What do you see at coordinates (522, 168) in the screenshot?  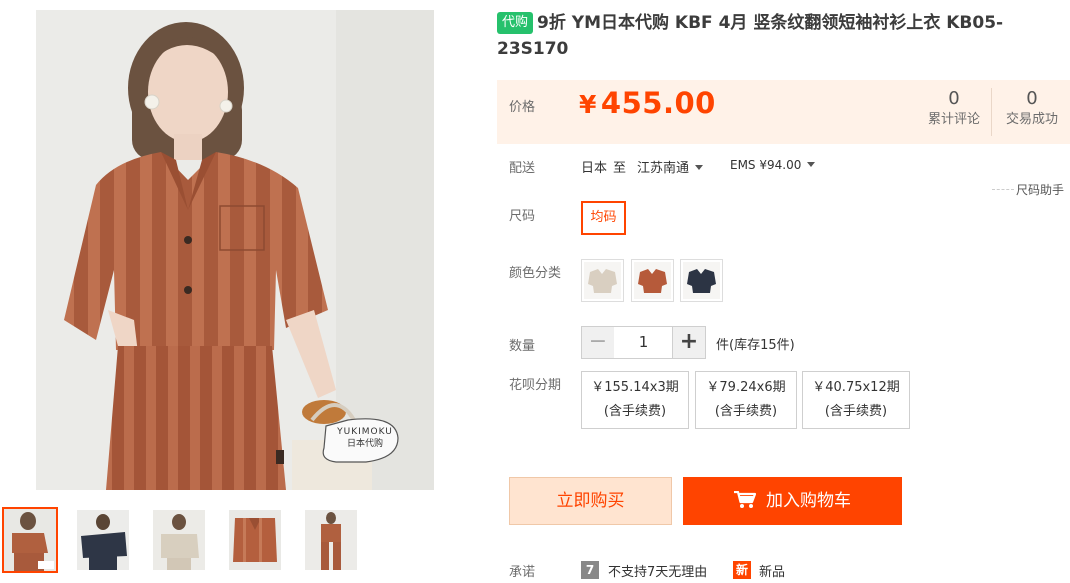 I see `shipping-label: 配送` at bounding box center [522, 168].